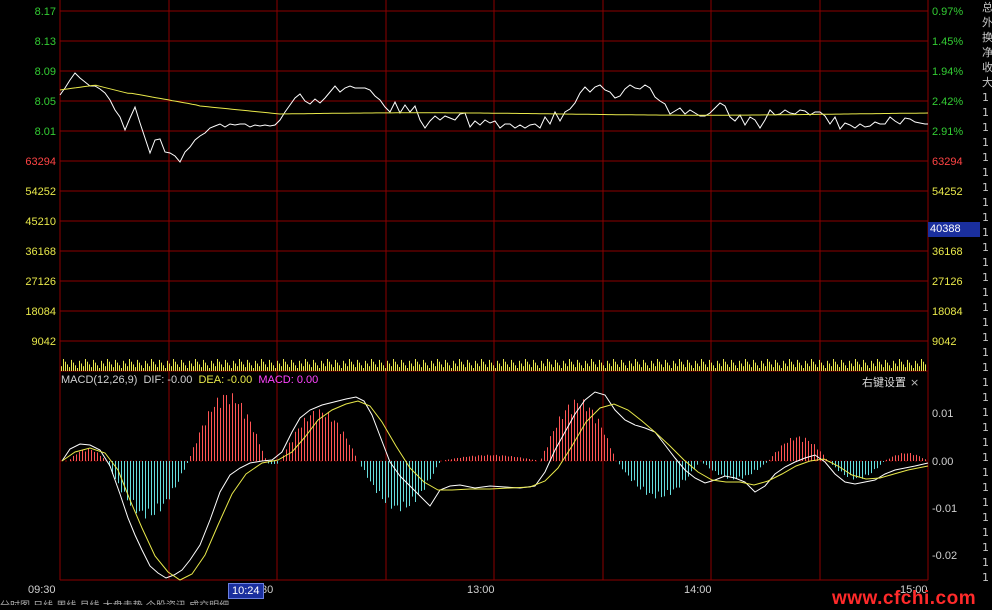 The image size is (992, 610). What do you see at coordinates (884, 382) in the screenshot?
I see `settings-label: 右键设置` at bounding box center [884, 382].